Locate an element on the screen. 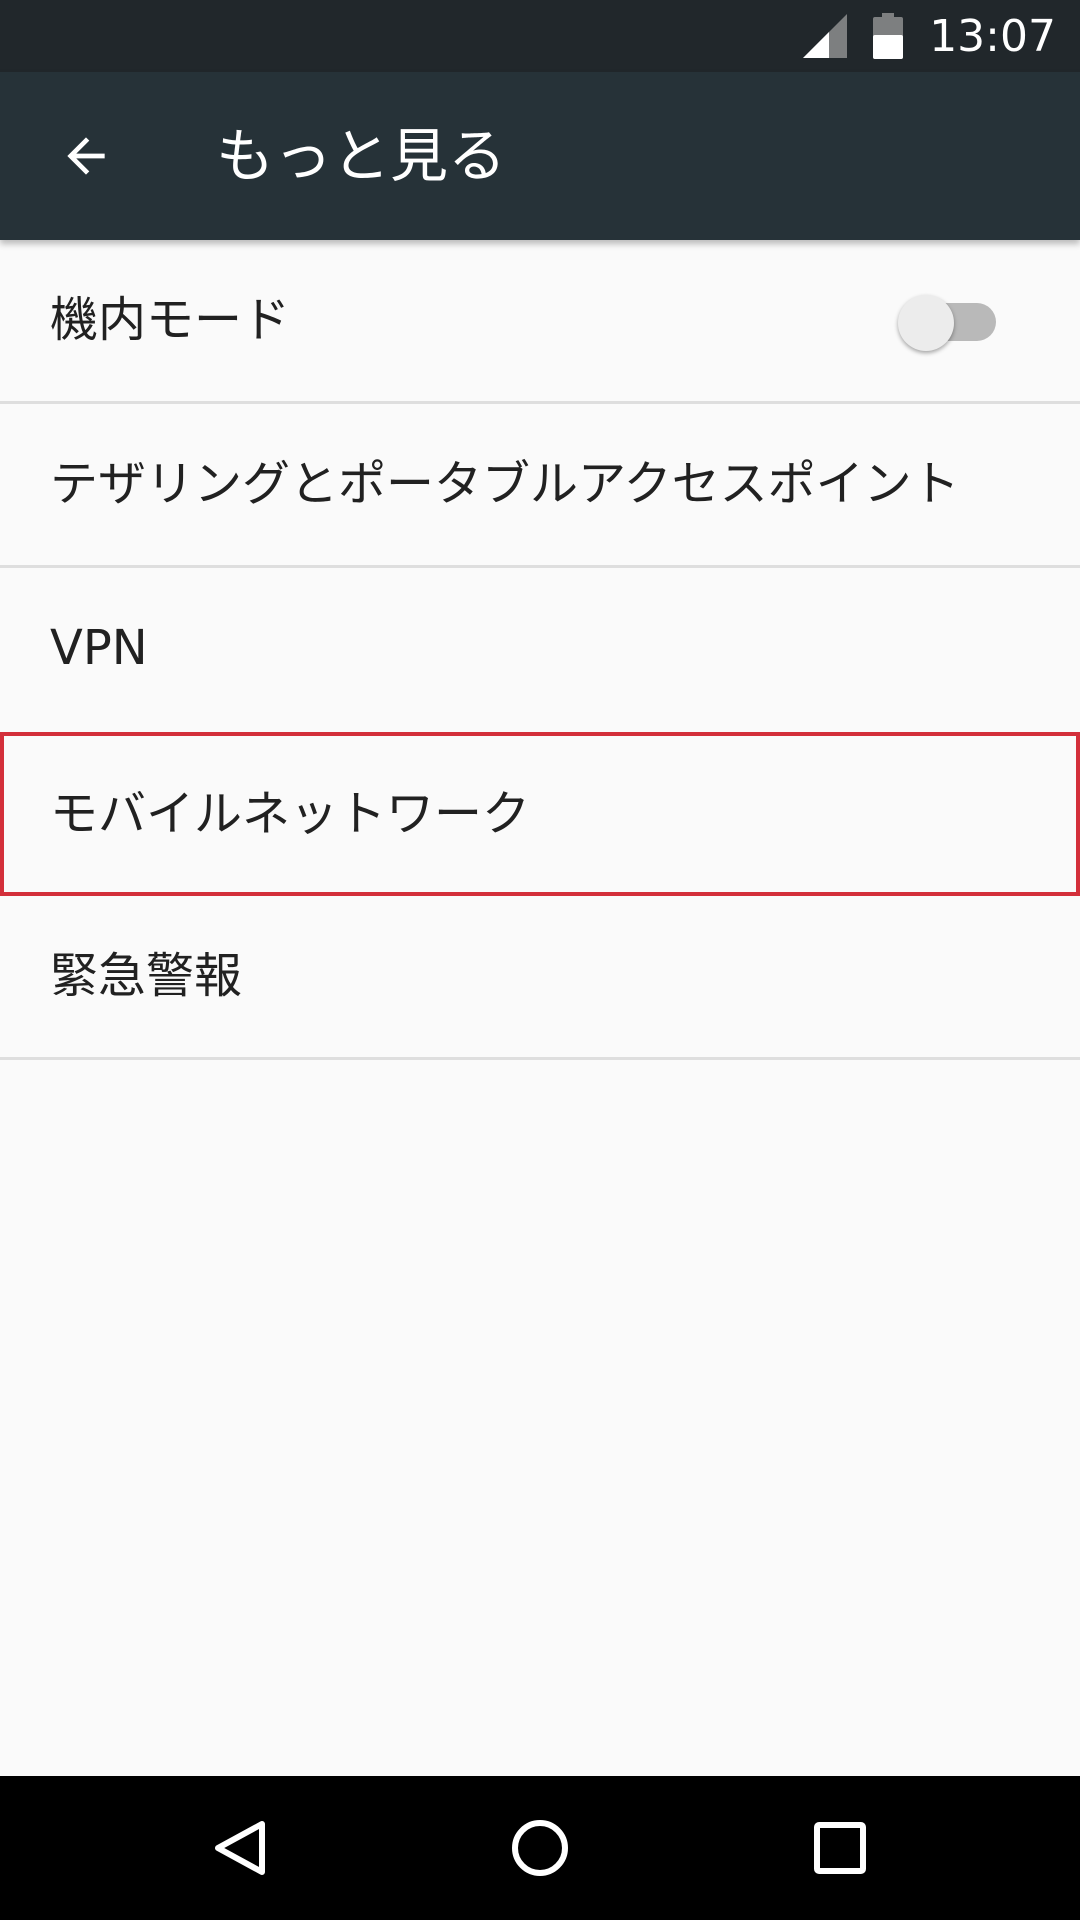 This screenshot has width=1080, height=1920. navigation-bar is located at coordinates (540, 1848).